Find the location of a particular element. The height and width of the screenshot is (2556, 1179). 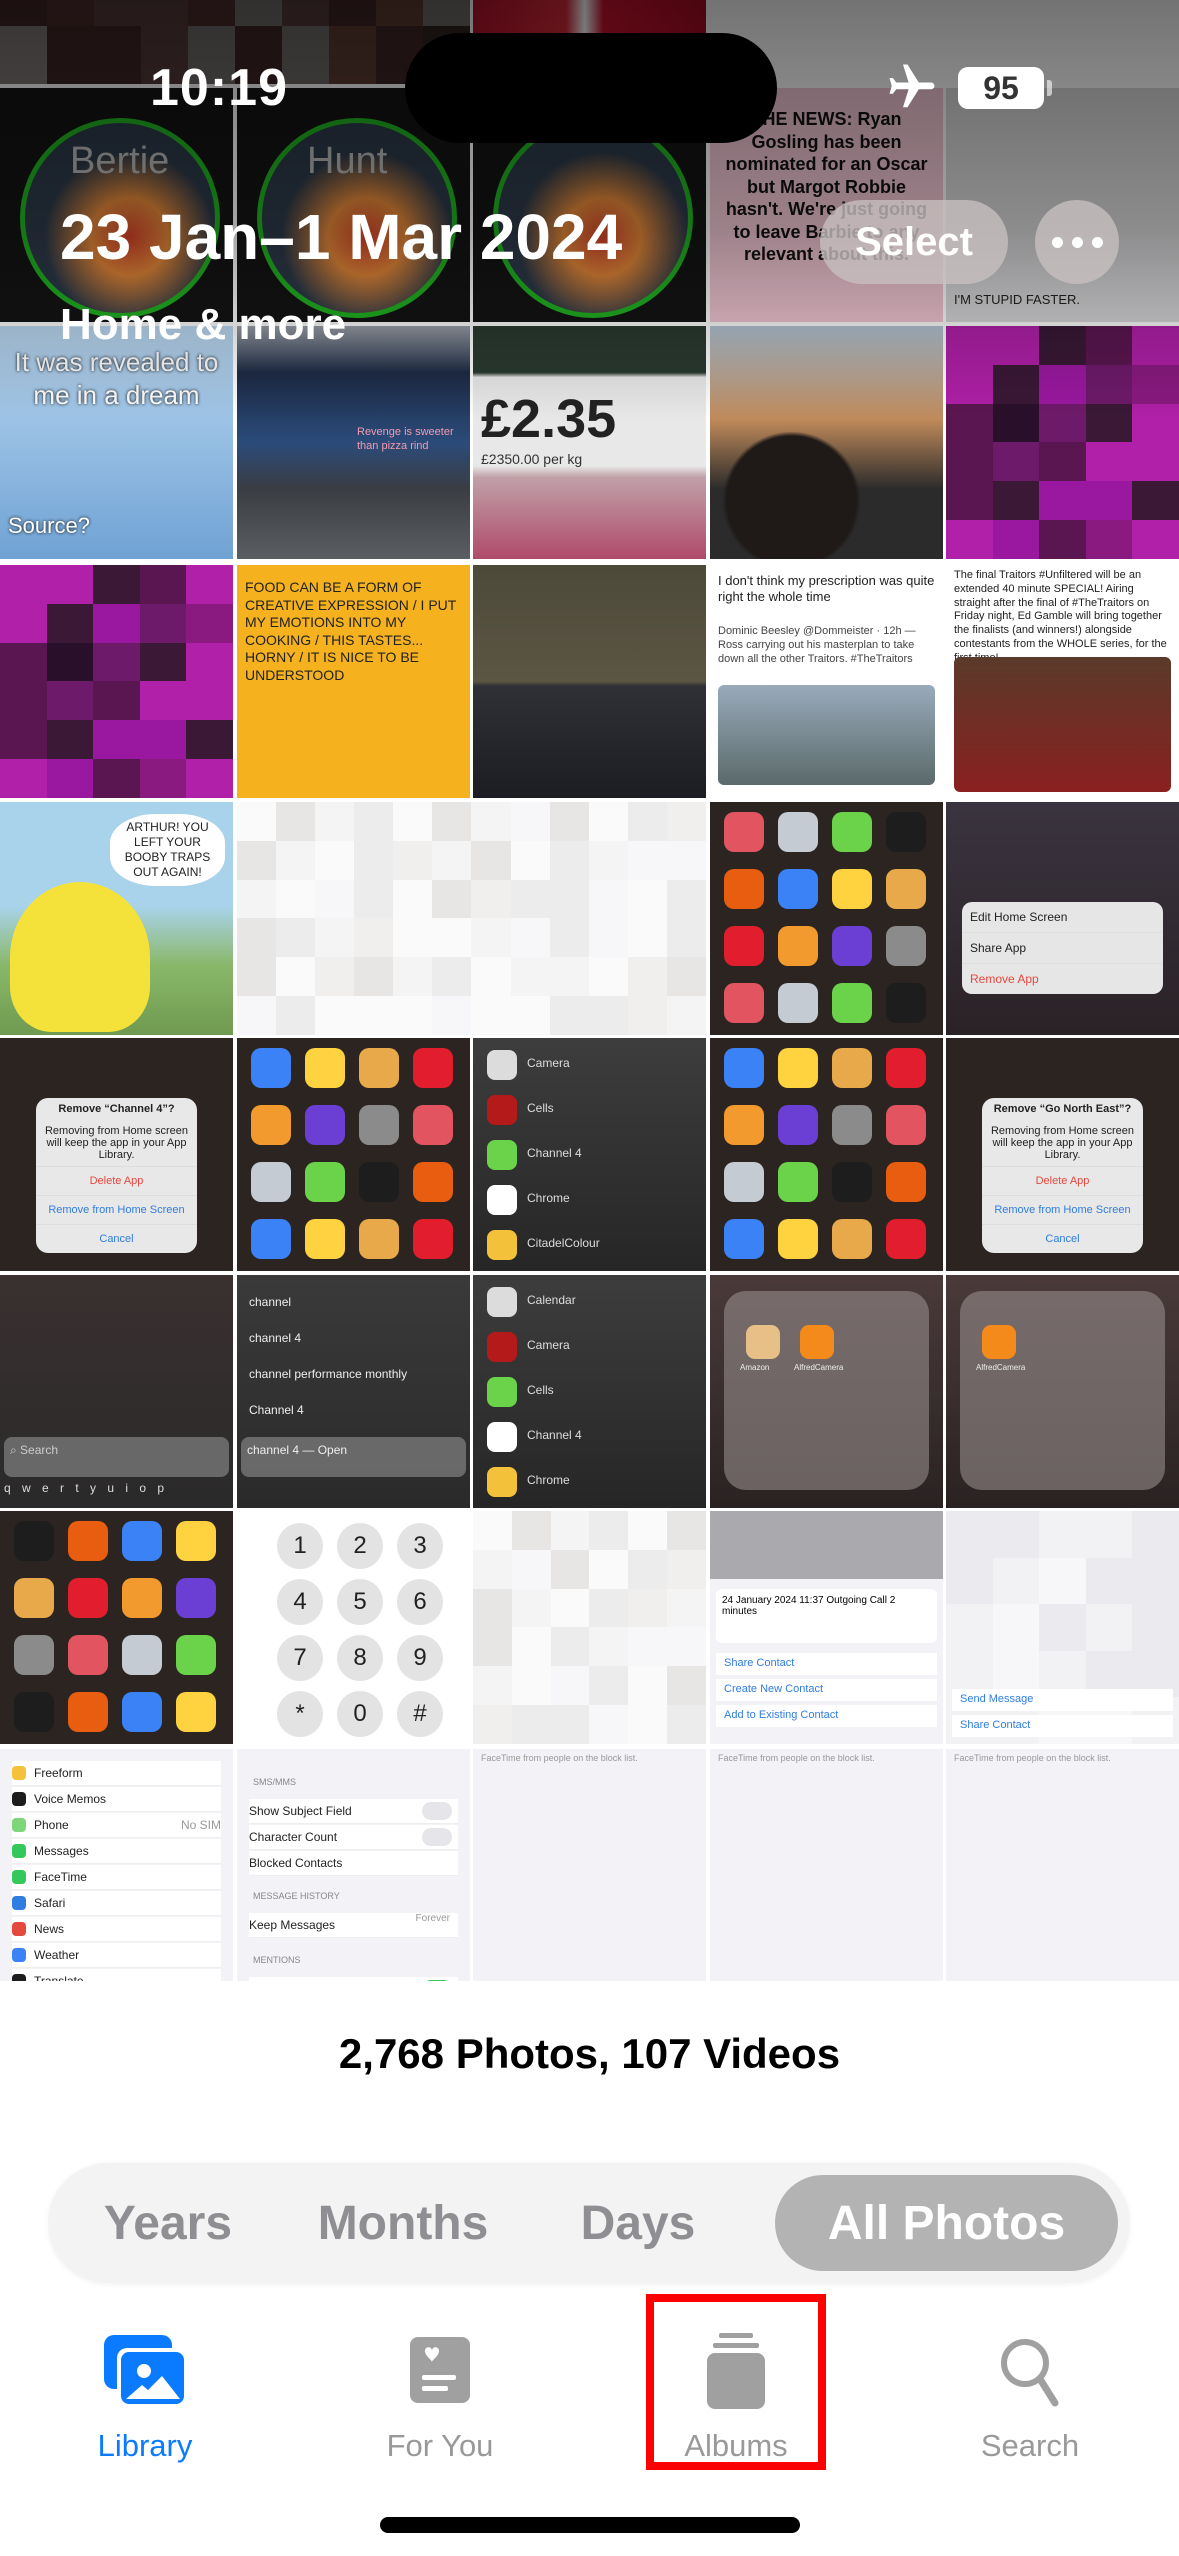

photo-thumbnail: £2.35 £2350.00 per kg is located at coordinates (589, 442).